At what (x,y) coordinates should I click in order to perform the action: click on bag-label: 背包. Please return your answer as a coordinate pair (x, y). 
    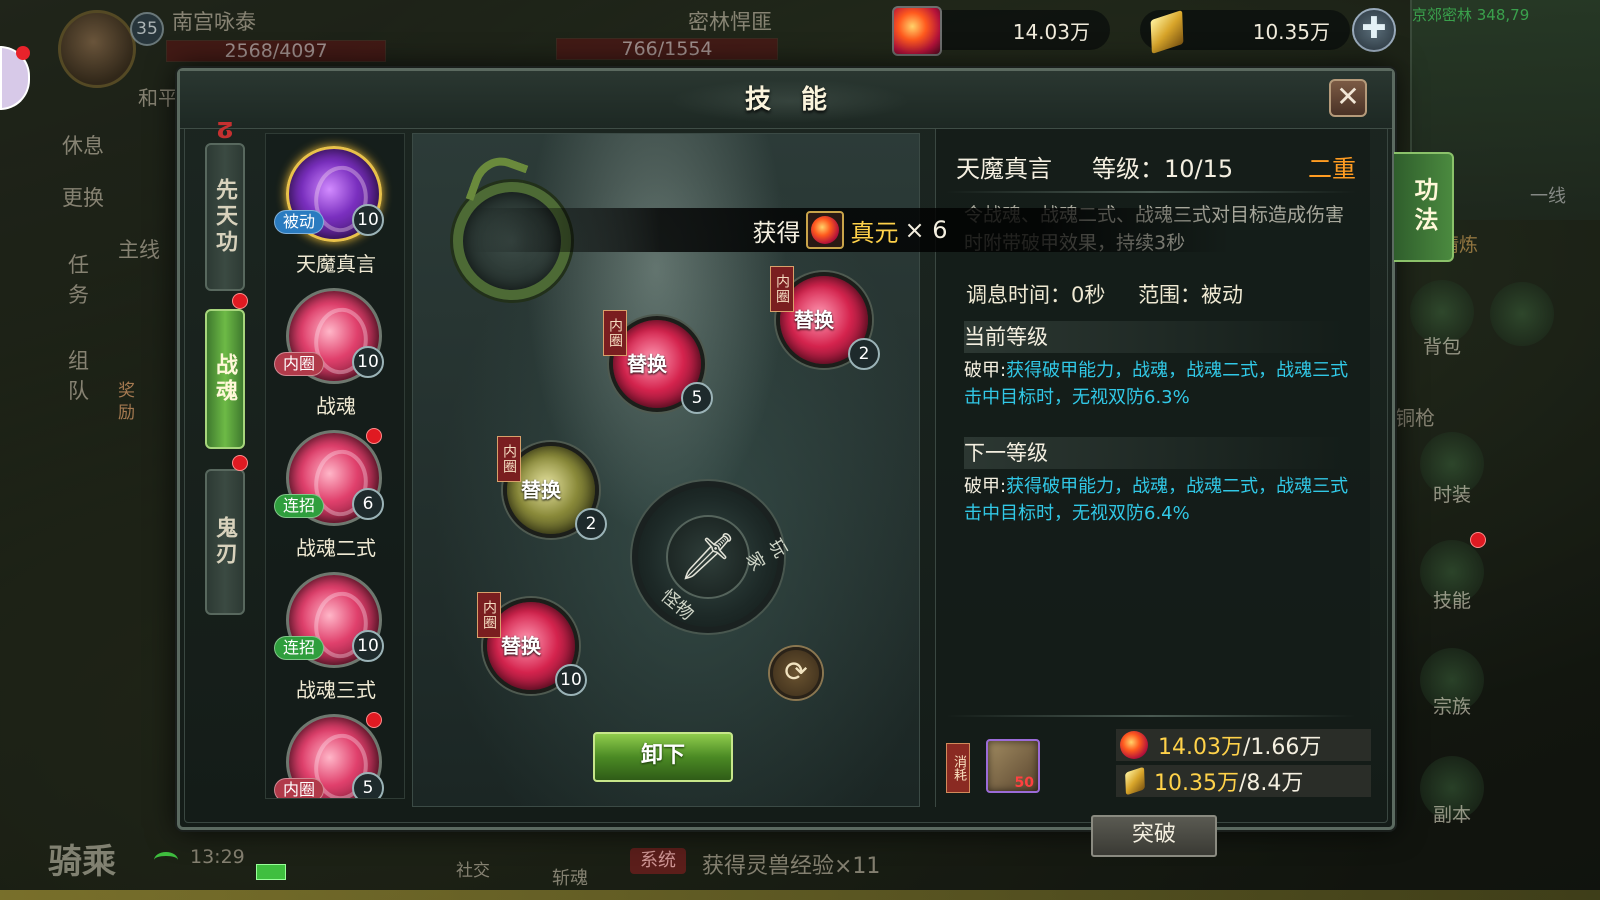
    Looking at the image, I should click on (1441, 347).